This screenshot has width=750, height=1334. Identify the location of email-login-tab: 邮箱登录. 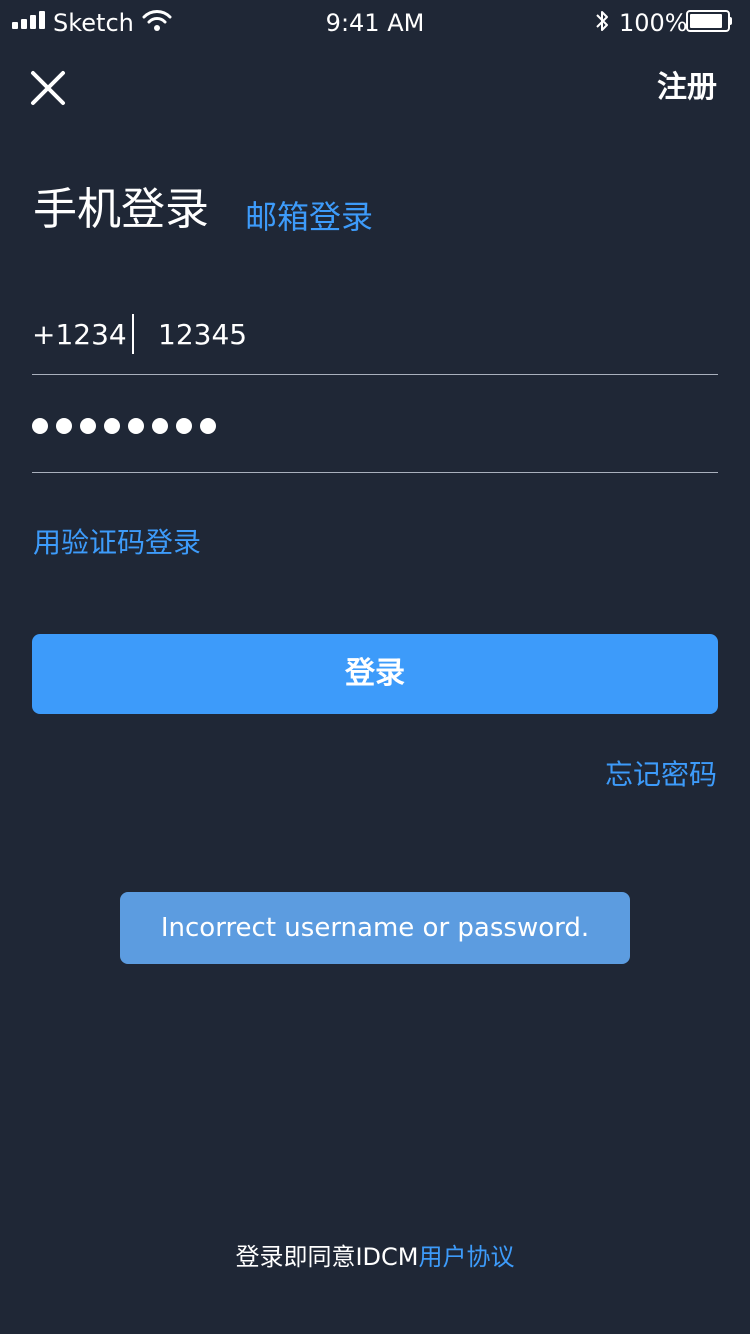
(309, 217).